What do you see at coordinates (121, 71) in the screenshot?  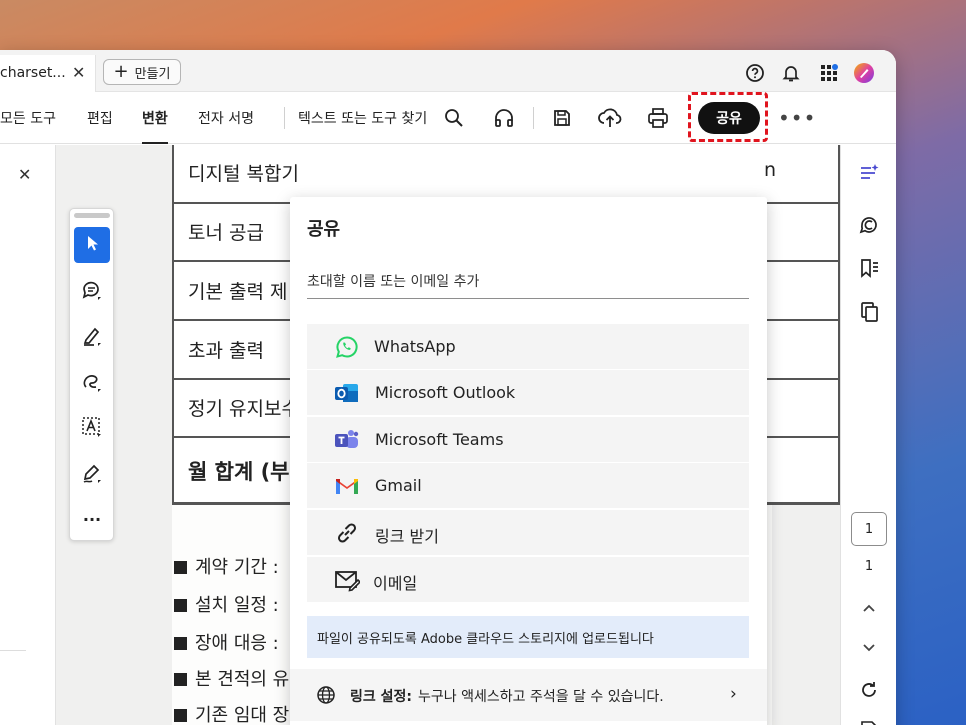 I see `plus-icon: +` at bounding box center [121, 71].